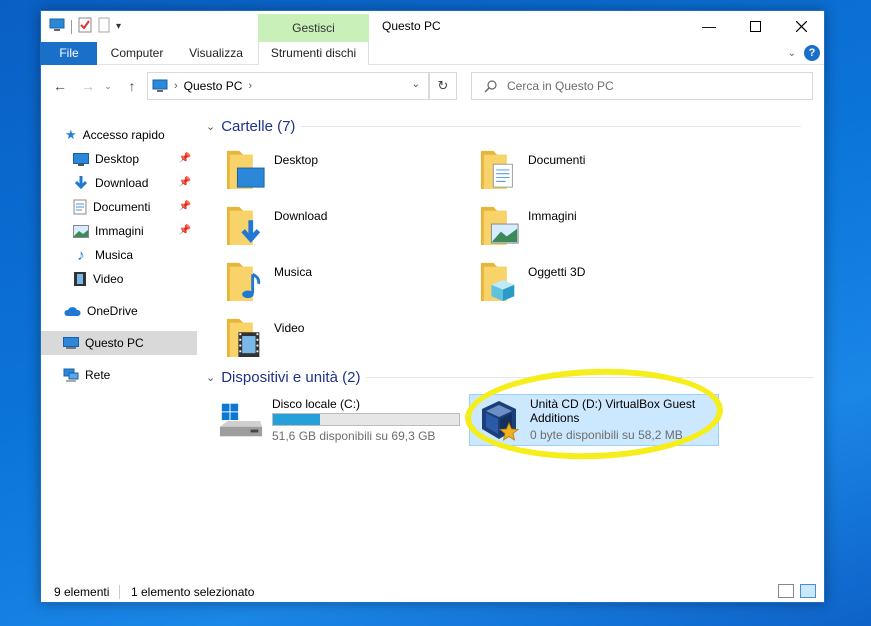 This screenshot has width=871, height=626. I want to click on expand-ribbon-icon: ⌄, so click(792, 53).